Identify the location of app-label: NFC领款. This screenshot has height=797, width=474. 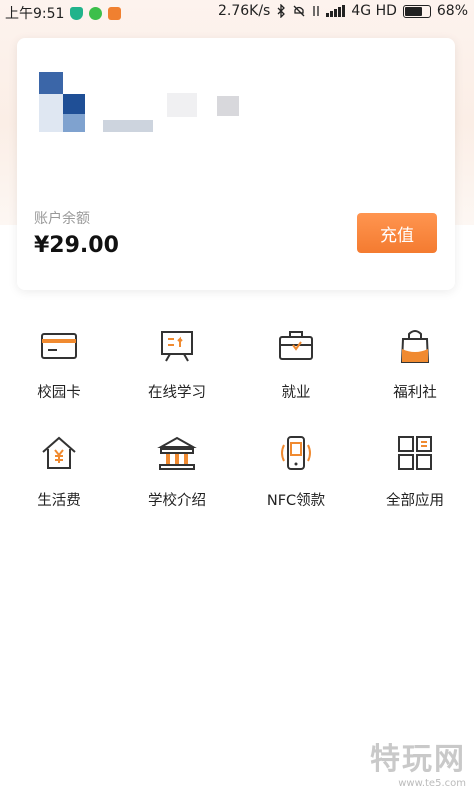
(296, 501).